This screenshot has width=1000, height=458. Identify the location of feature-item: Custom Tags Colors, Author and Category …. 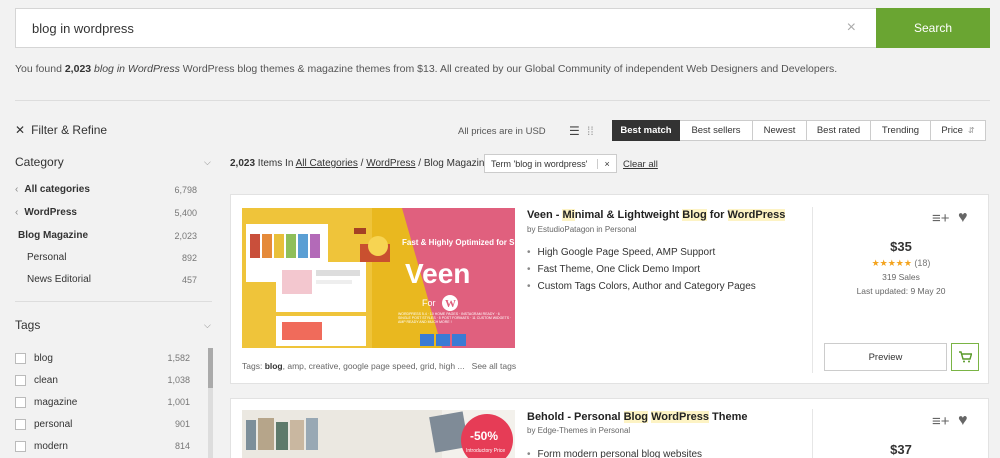
(641, 289).